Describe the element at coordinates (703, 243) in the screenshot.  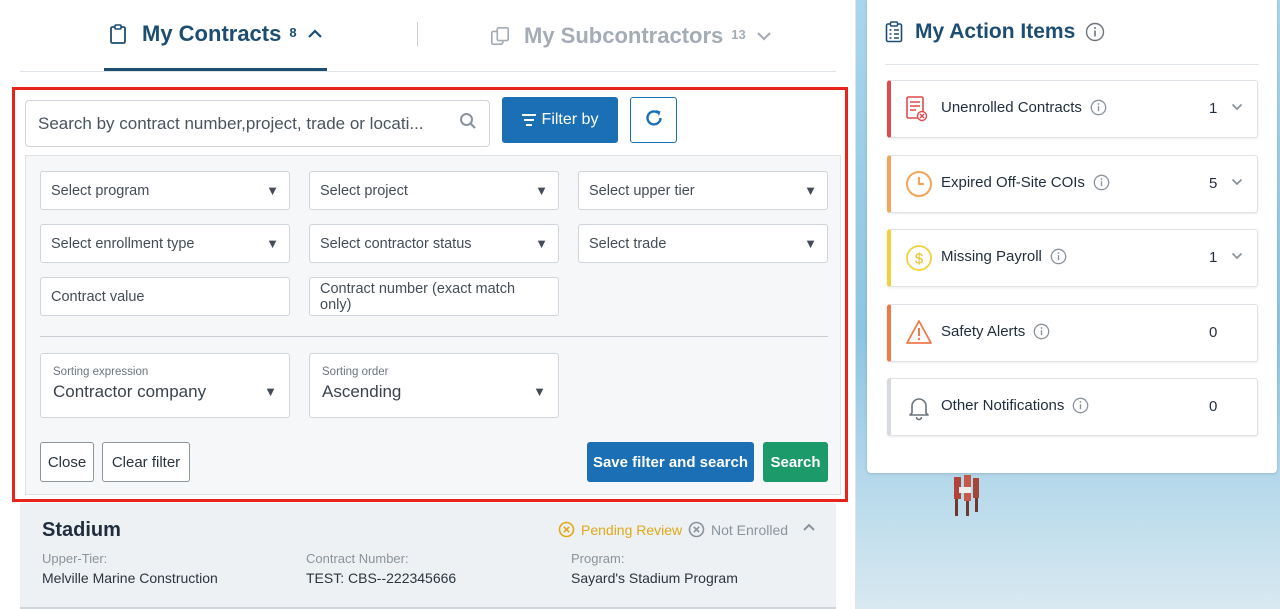
I see `trade-select: Select trade ▼` at that location.